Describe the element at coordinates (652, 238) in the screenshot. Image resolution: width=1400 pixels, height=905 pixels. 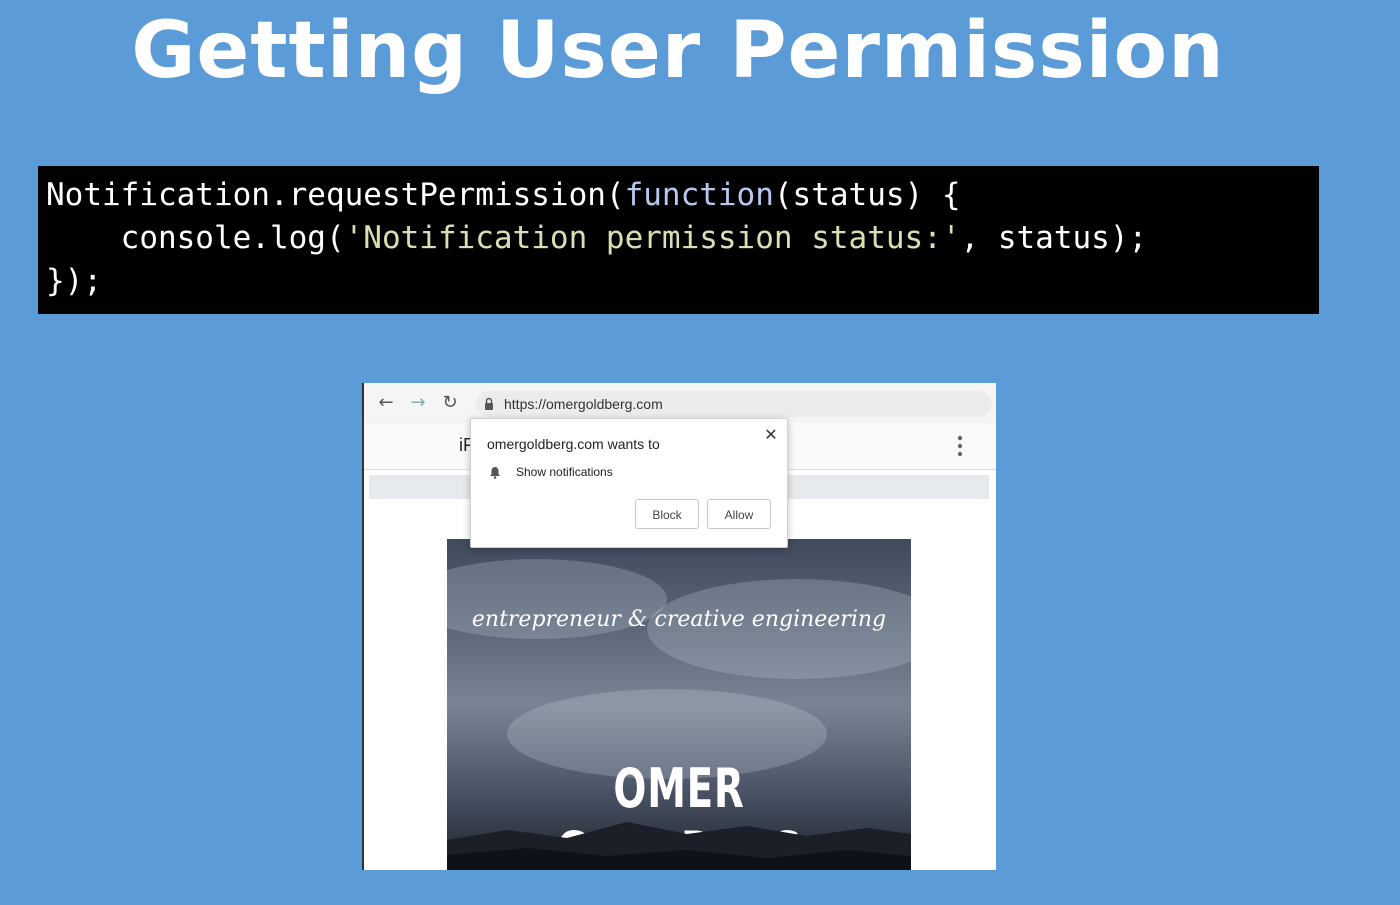
I see `code-string: 'Notification permission status:'` at that location.